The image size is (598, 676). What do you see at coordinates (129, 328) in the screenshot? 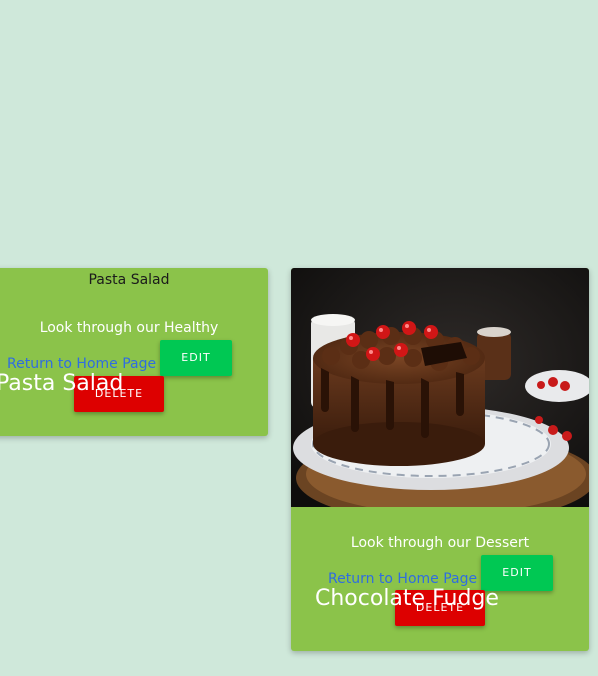
I see `card-description: Look through our Healthy` at bounding box center [129, 328].